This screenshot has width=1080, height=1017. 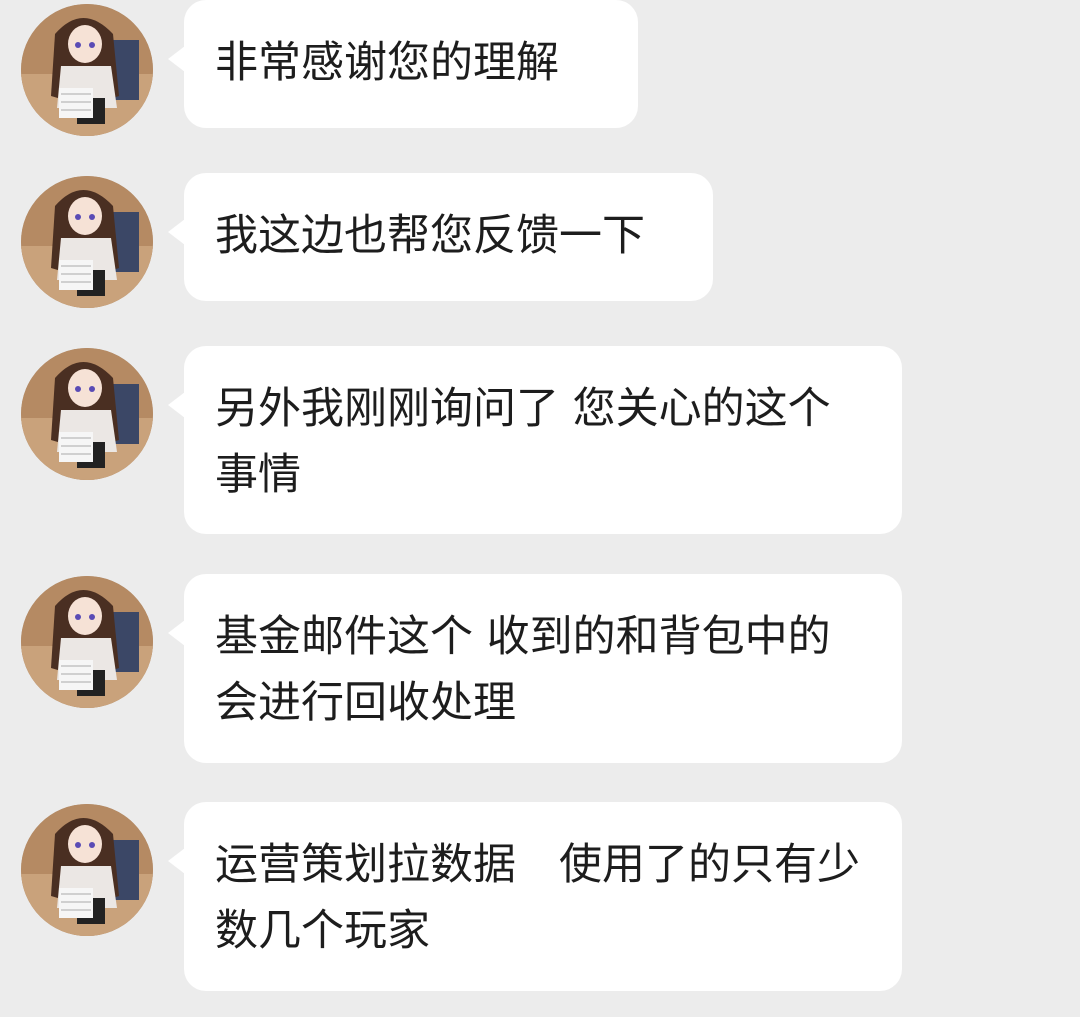 What do you see at coordinates (403, 64) in the screenshot?
I see `message-bubble: 非常感谢您的理解` at bounding box center [403, 64].